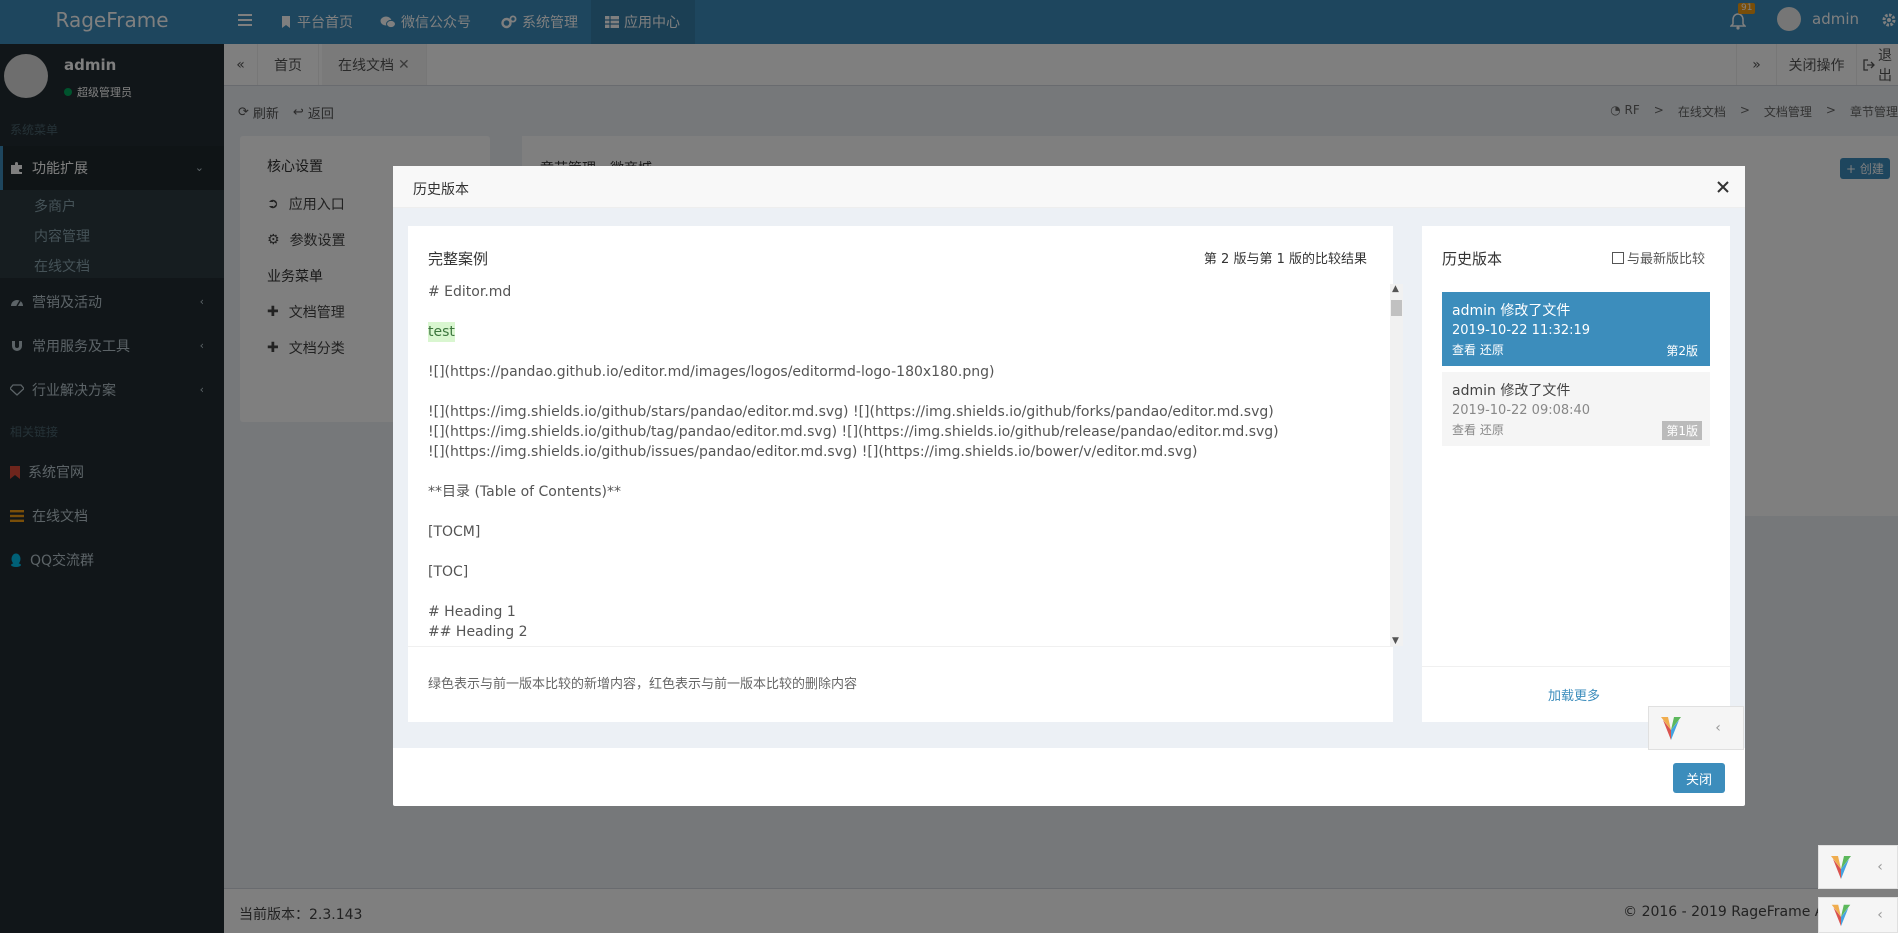  What do you see at coordinates (1396, 308) in the screenshot?
I see `scrollbar-thumb` at bounding box center [1396, 308].